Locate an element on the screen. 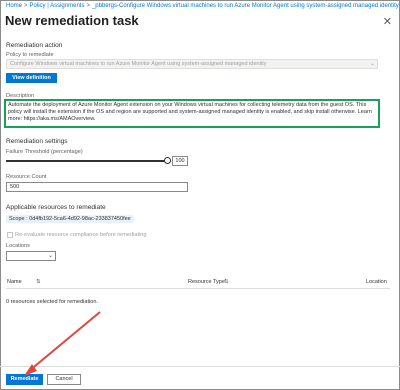  annotation-arrow is located at coordinates (62, 343).